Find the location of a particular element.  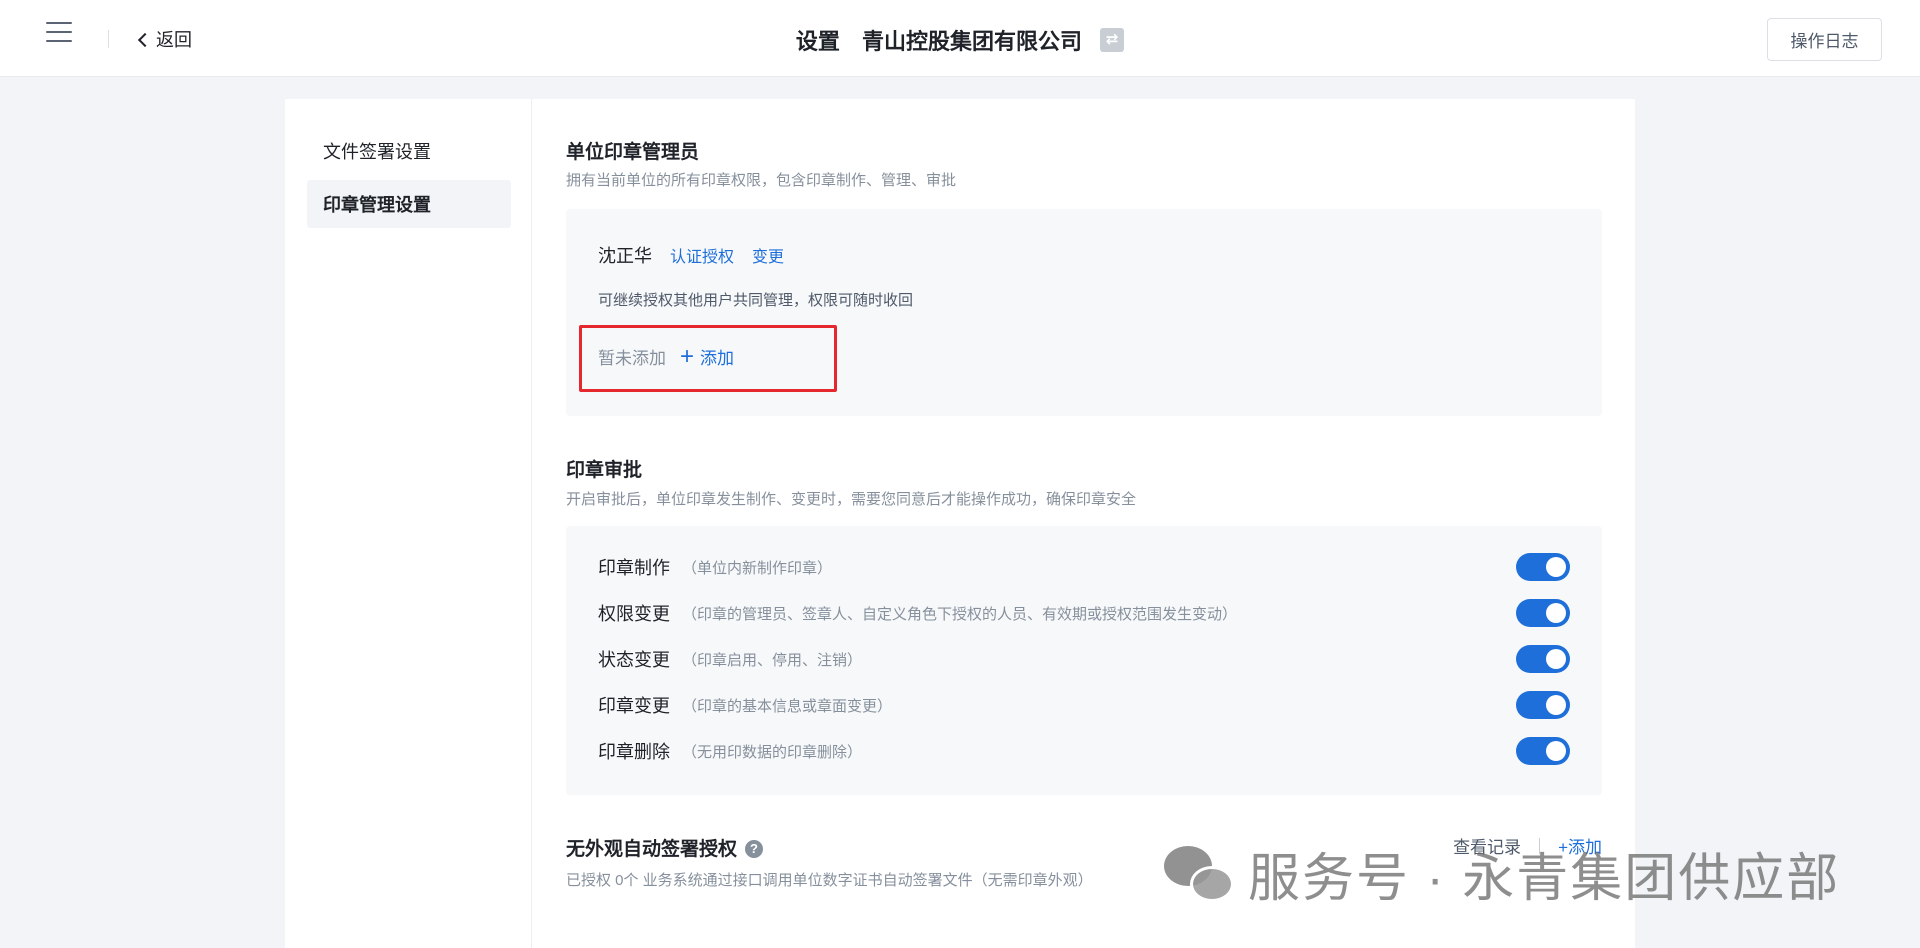

admin-section-desc: 拥有当前单位的所有印章权限，包含印章制作、管理、审批 is located at coordinates (761, 180).